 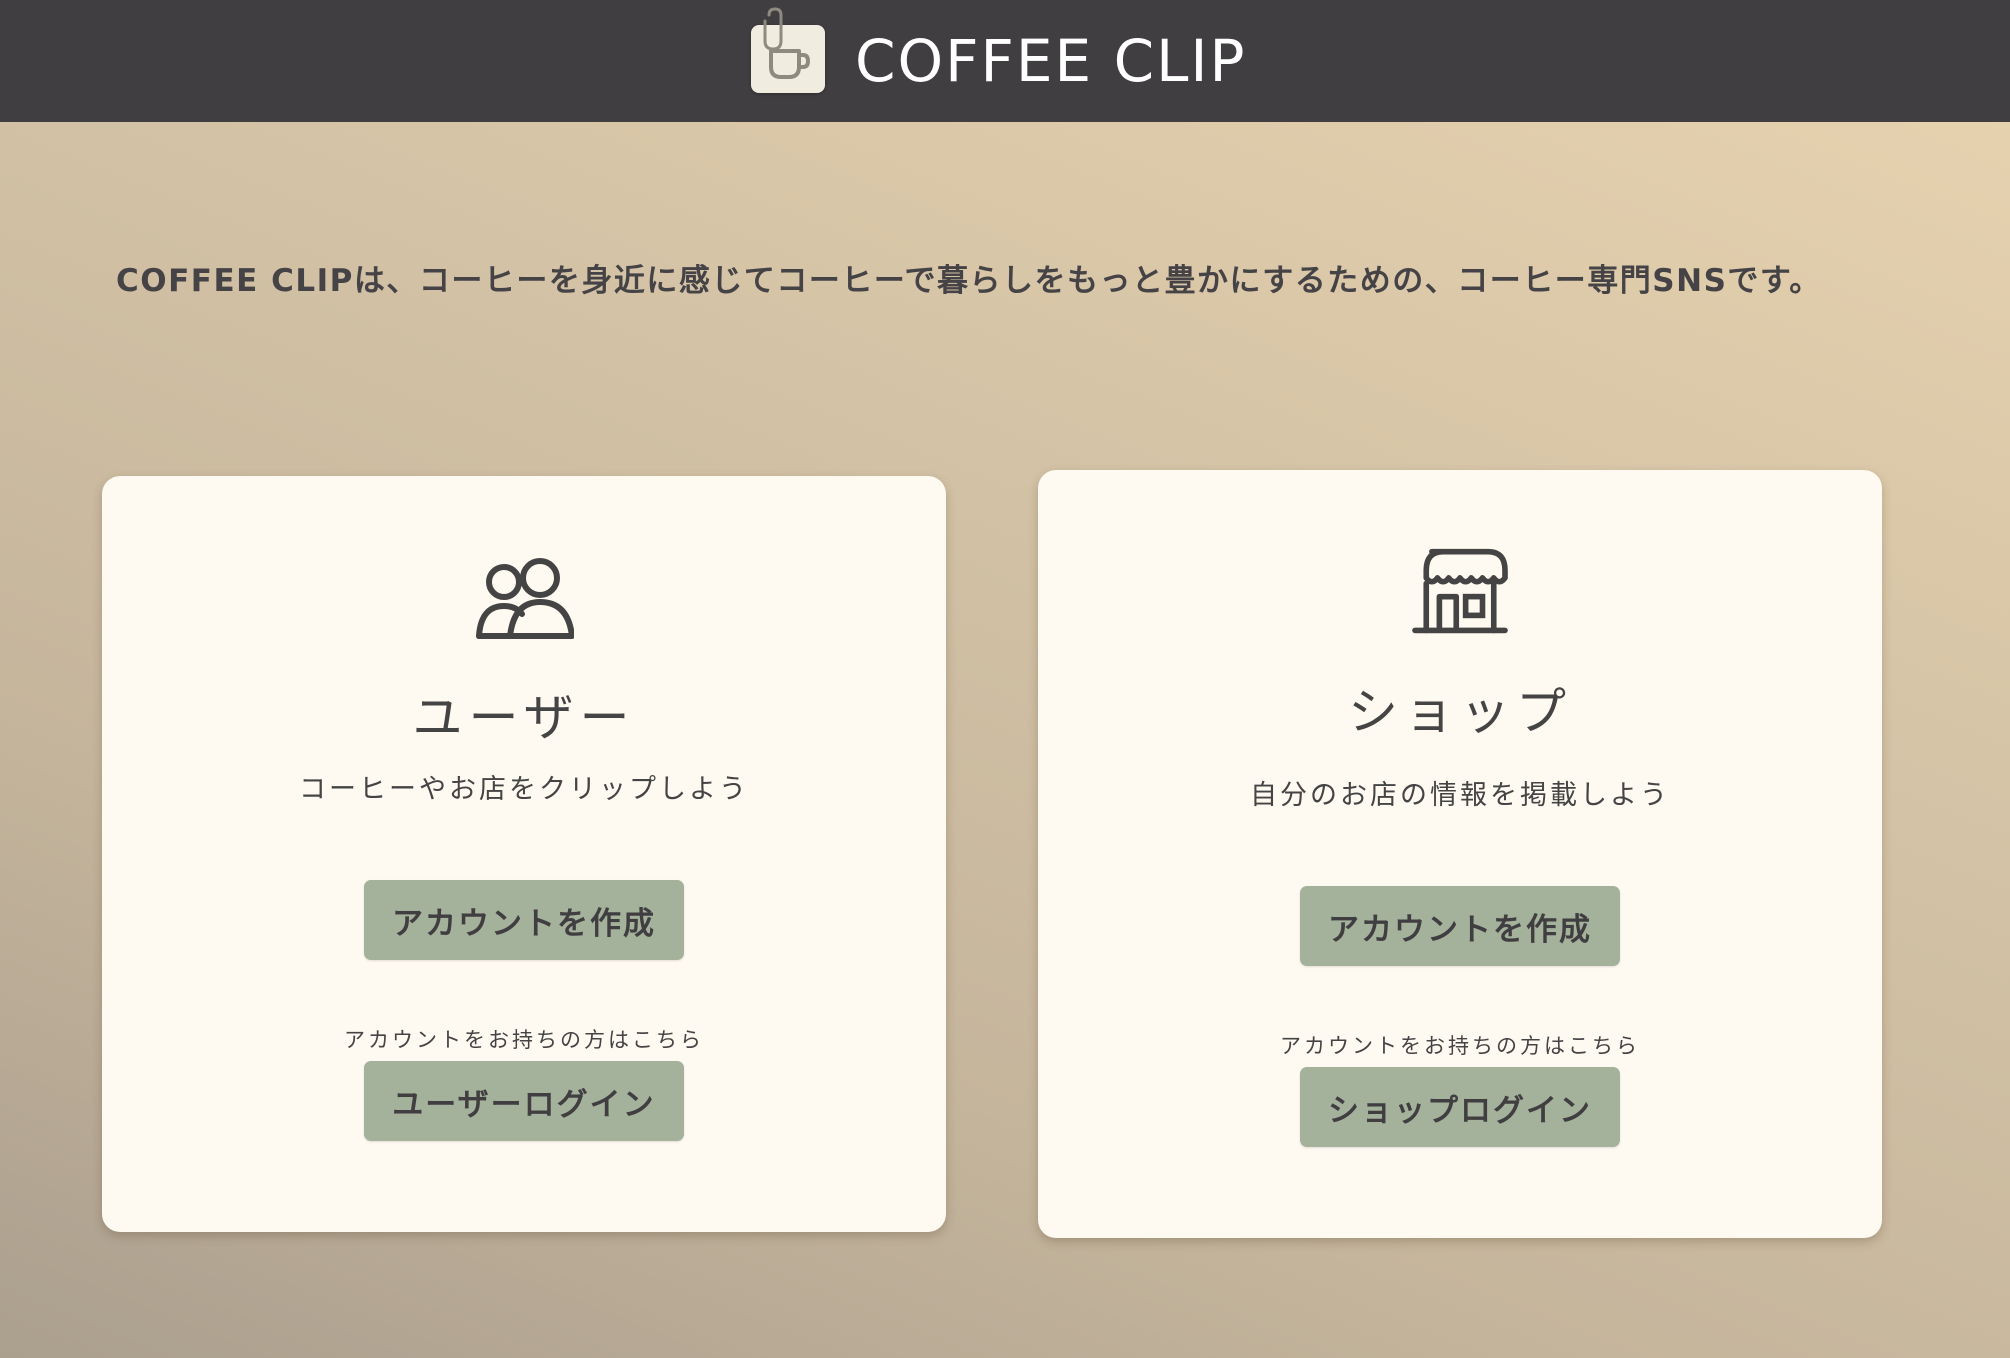 What do you see at coordinates (1460, 926) in the screenshot?
I see `shop-create-account-button: アカウントを作成` at bounding box center [1460, 926].